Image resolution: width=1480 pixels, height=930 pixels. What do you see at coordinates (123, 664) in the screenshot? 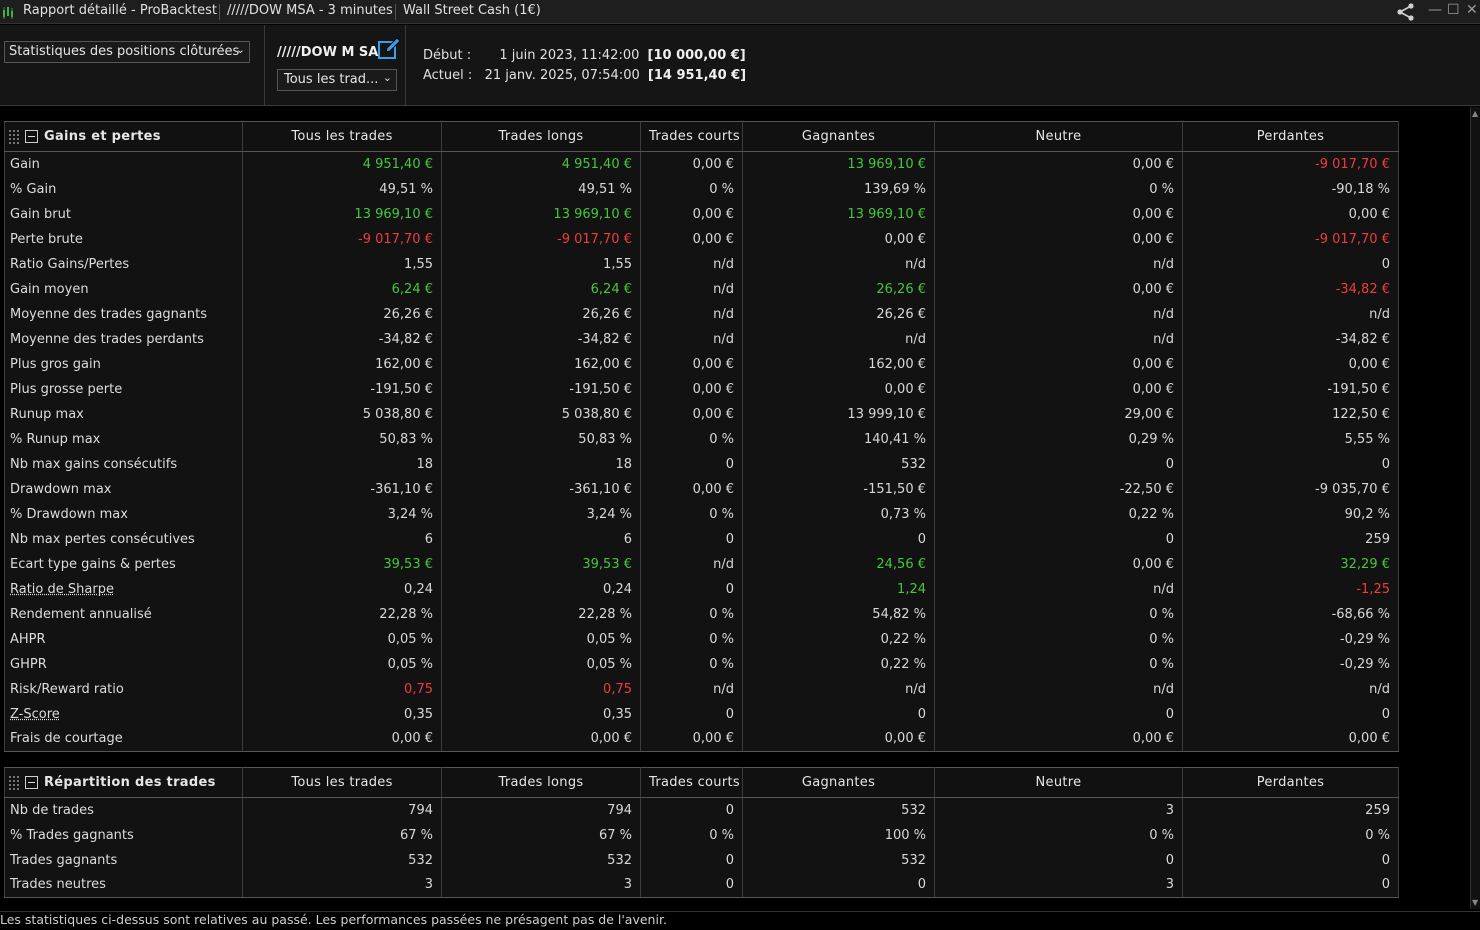
I see `row-label-cell: GHPR` at bounding box center [123, 664].